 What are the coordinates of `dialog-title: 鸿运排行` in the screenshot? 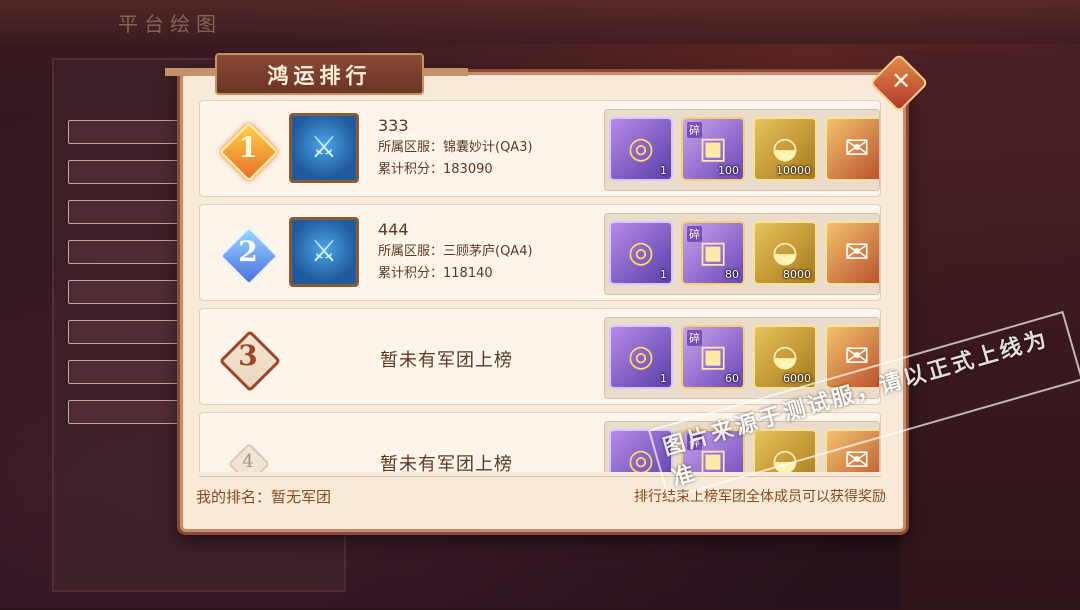 It's located at (319, 75).